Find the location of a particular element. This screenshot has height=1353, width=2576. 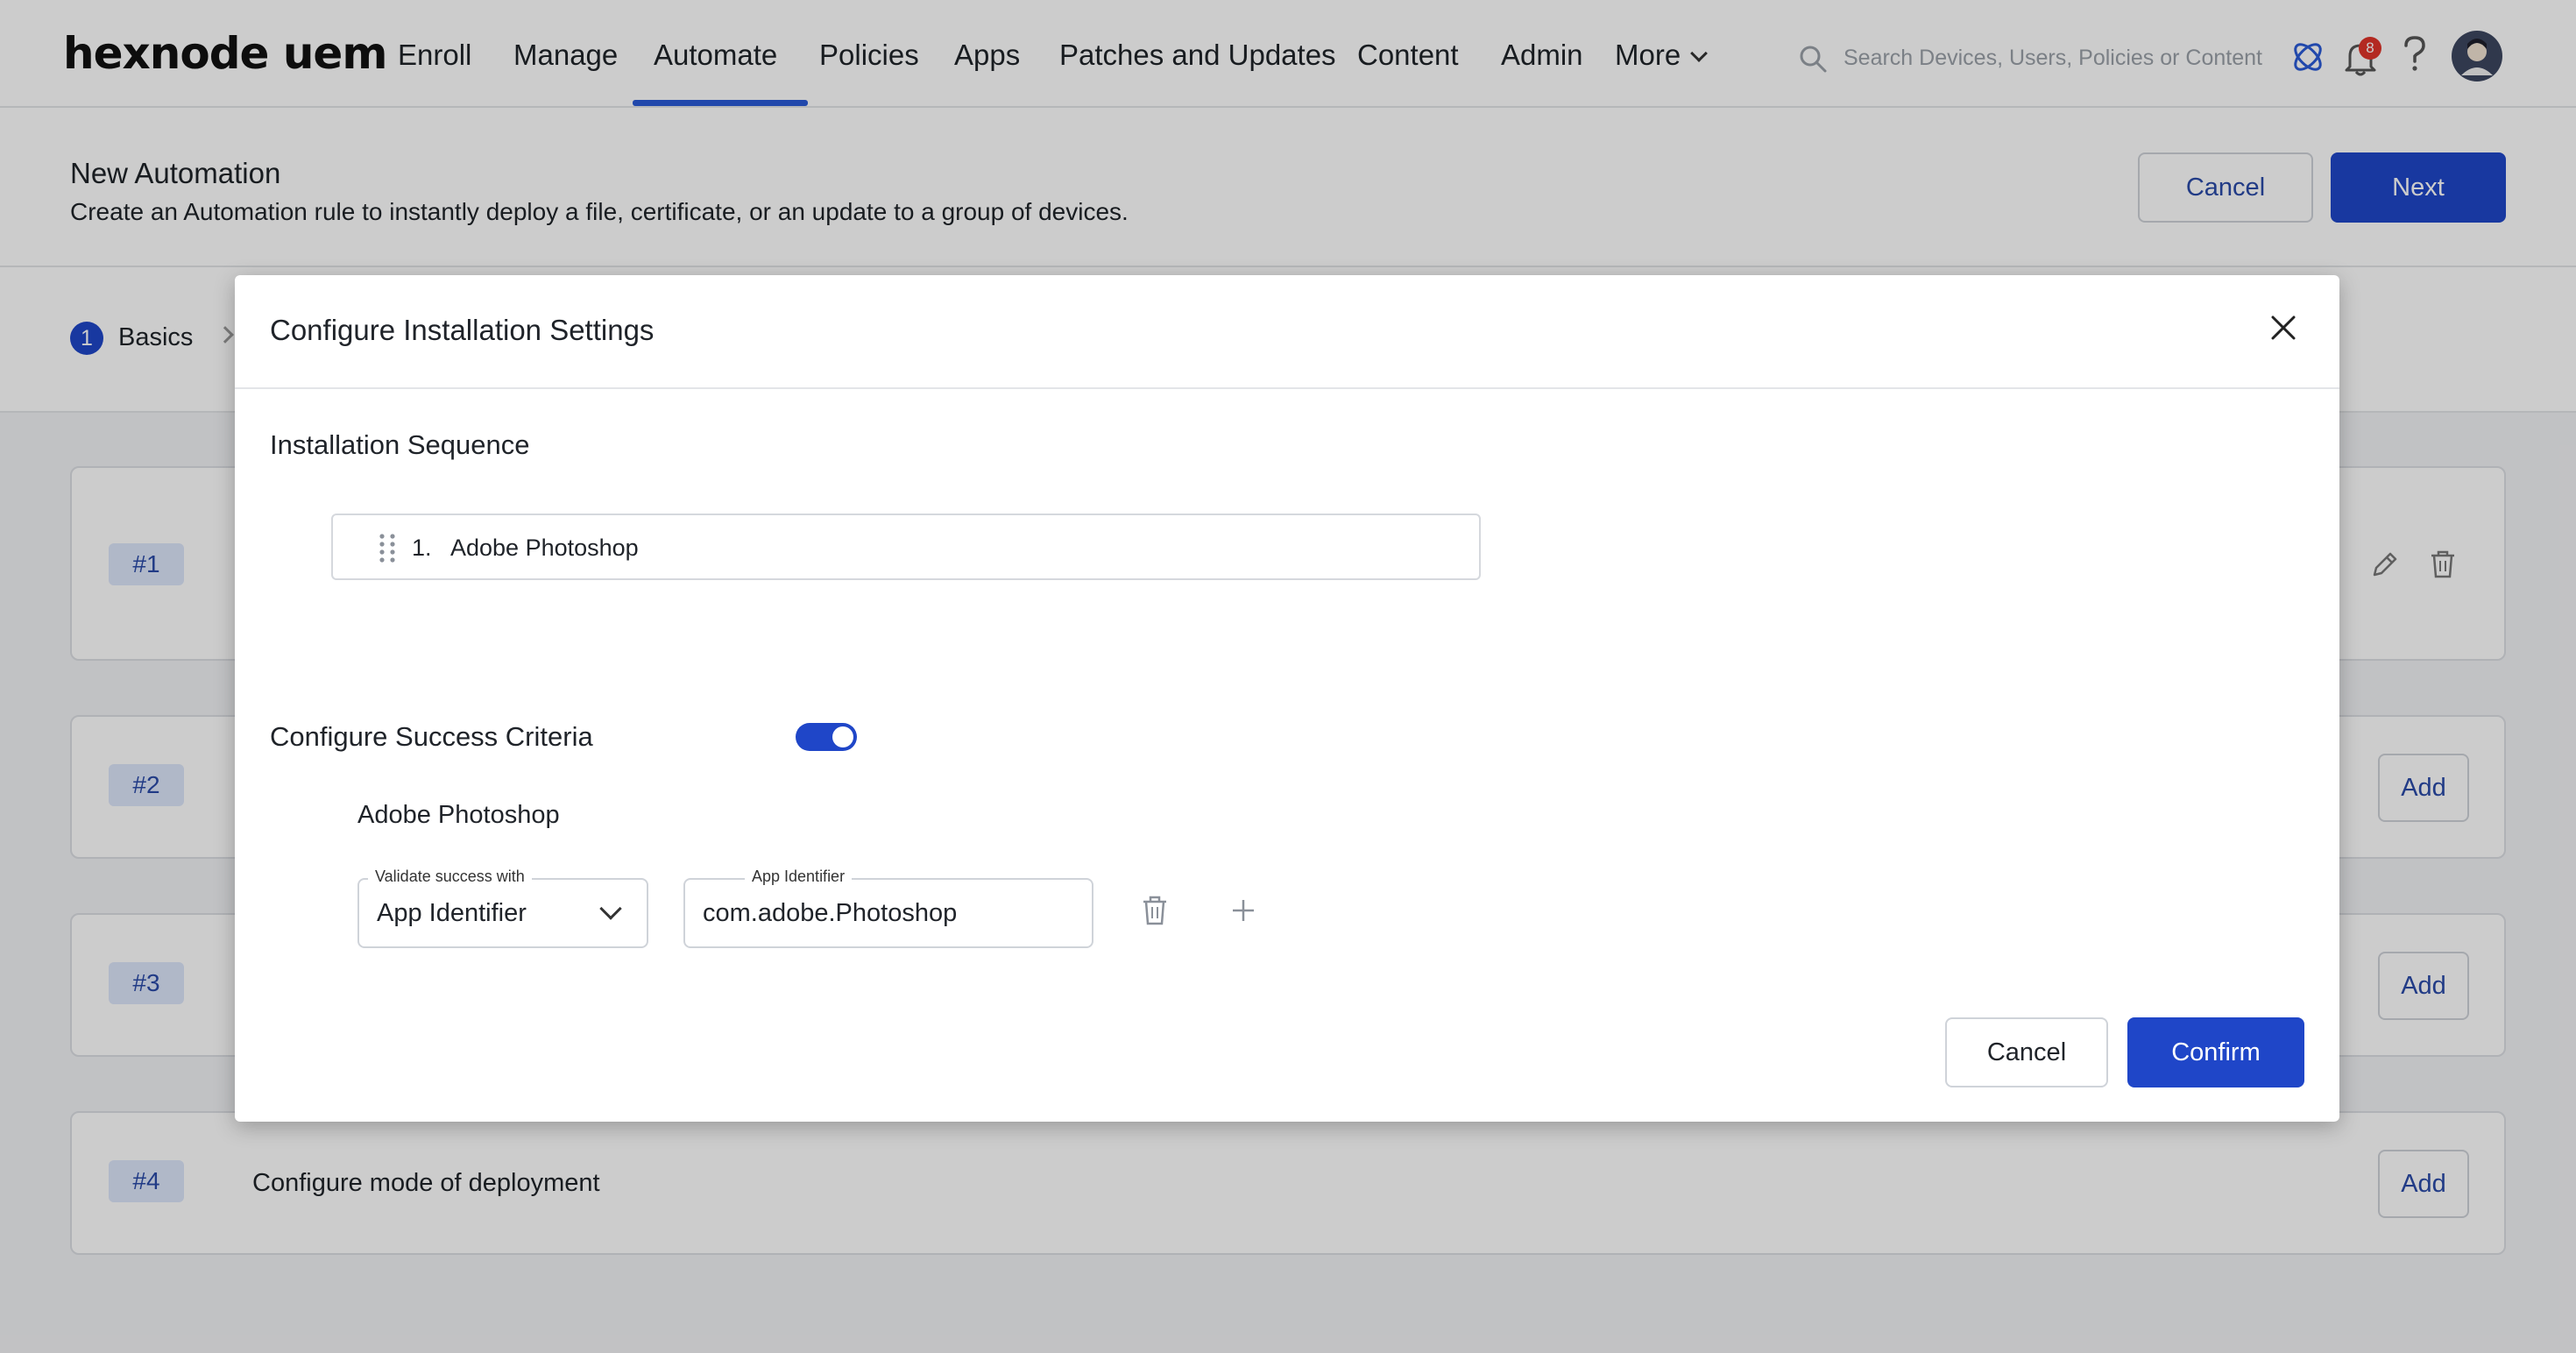

validate-success-select: Validate success with App Identifier is located at coordinates (502, 908).